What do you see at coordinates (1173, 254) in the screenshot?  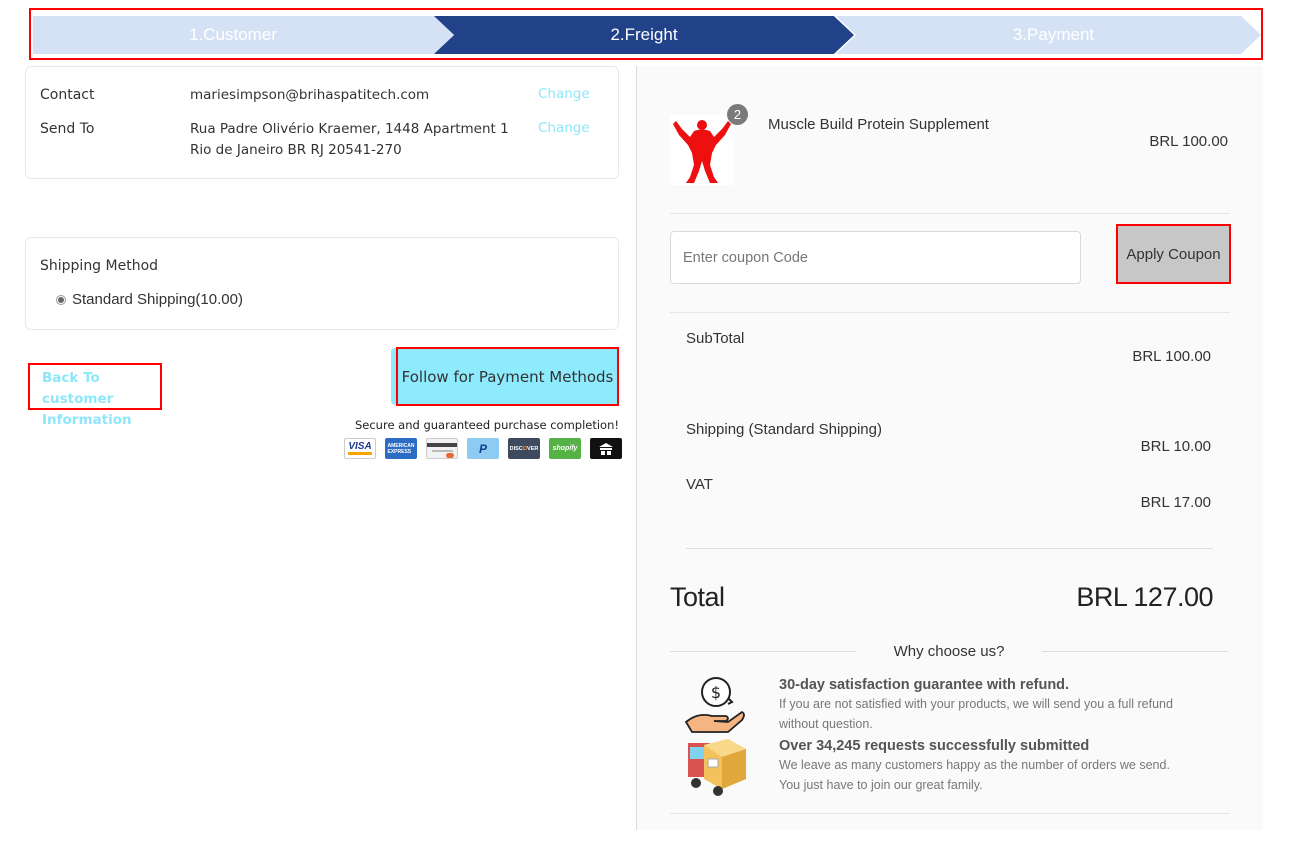 I see `apply-coupon-button: Apply Coupon` at bounding box center [1173, 254].